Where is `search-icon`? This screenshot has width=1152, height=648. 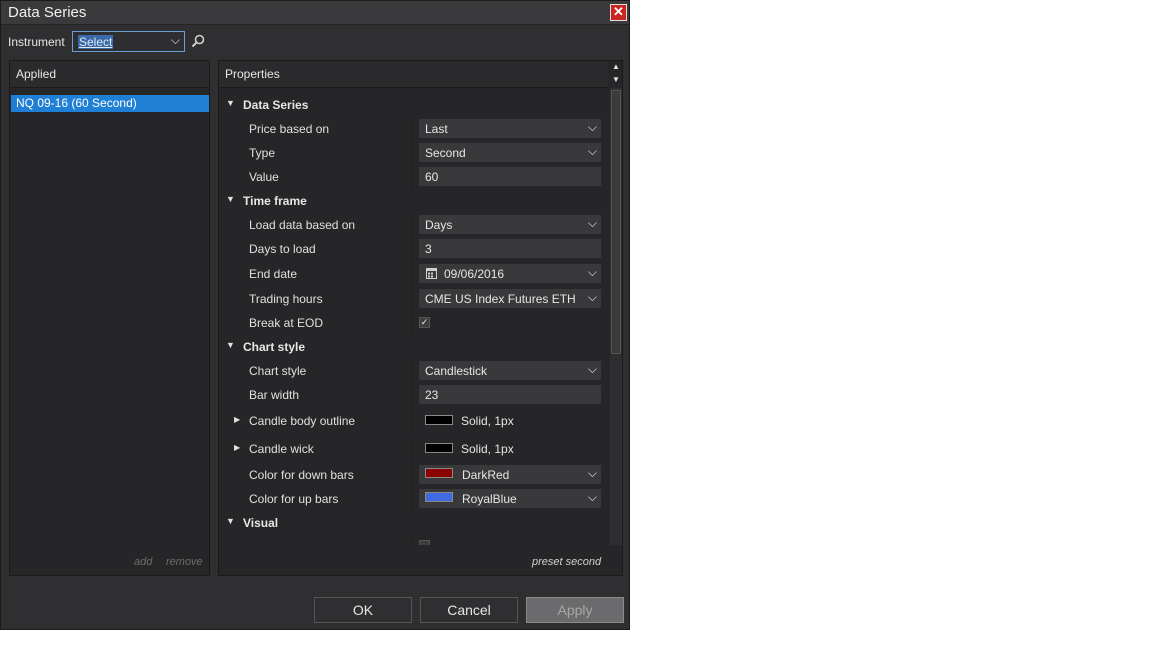 search-icon is located at coordinates (198, 41).